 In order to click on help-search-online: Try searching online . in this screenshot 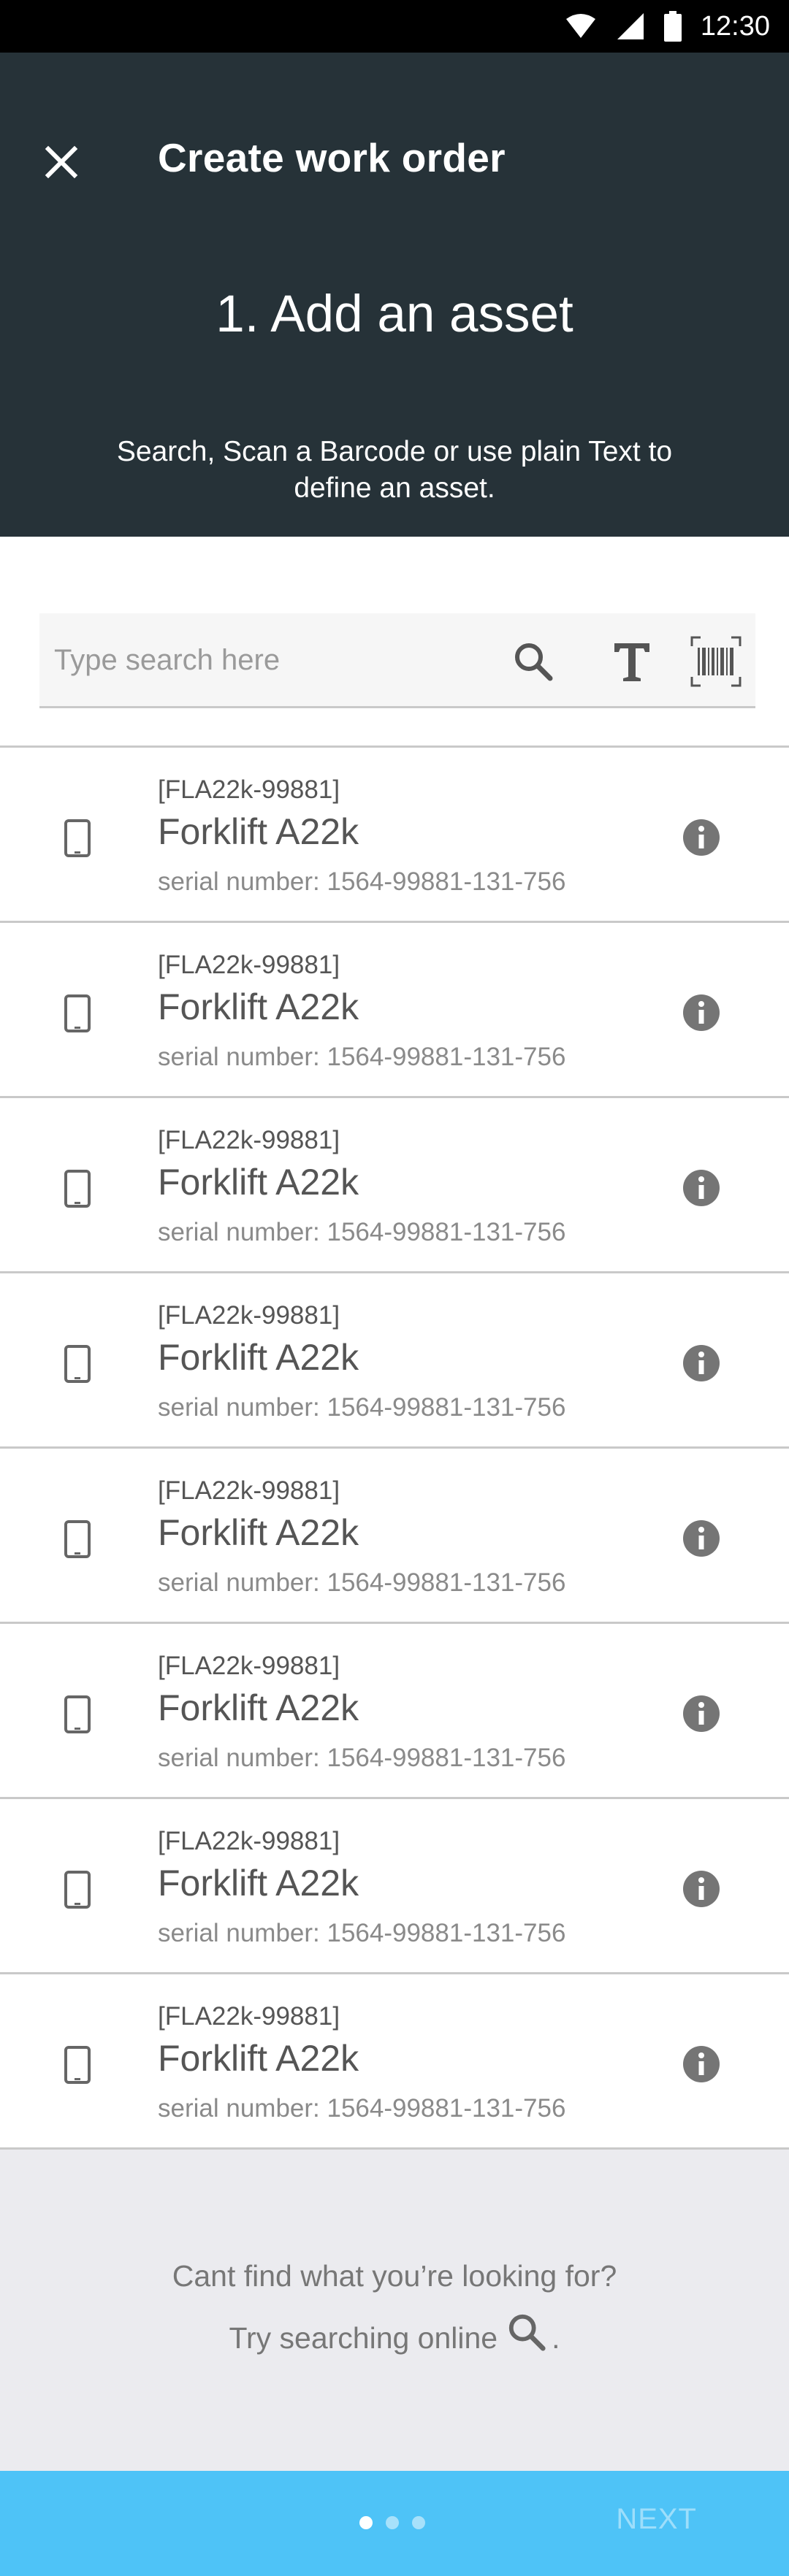, I will do `click(394, 2333)`.